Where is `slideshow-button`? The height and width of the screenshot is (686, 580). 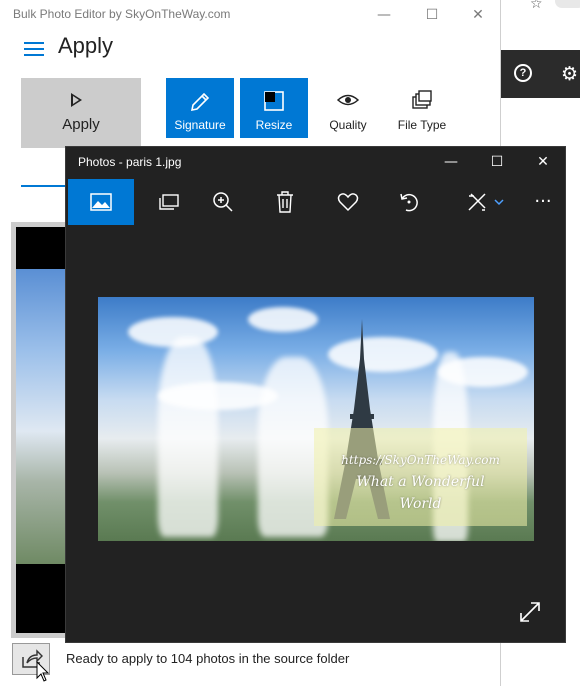 slideshow-button is located at coordinates (169, 202).